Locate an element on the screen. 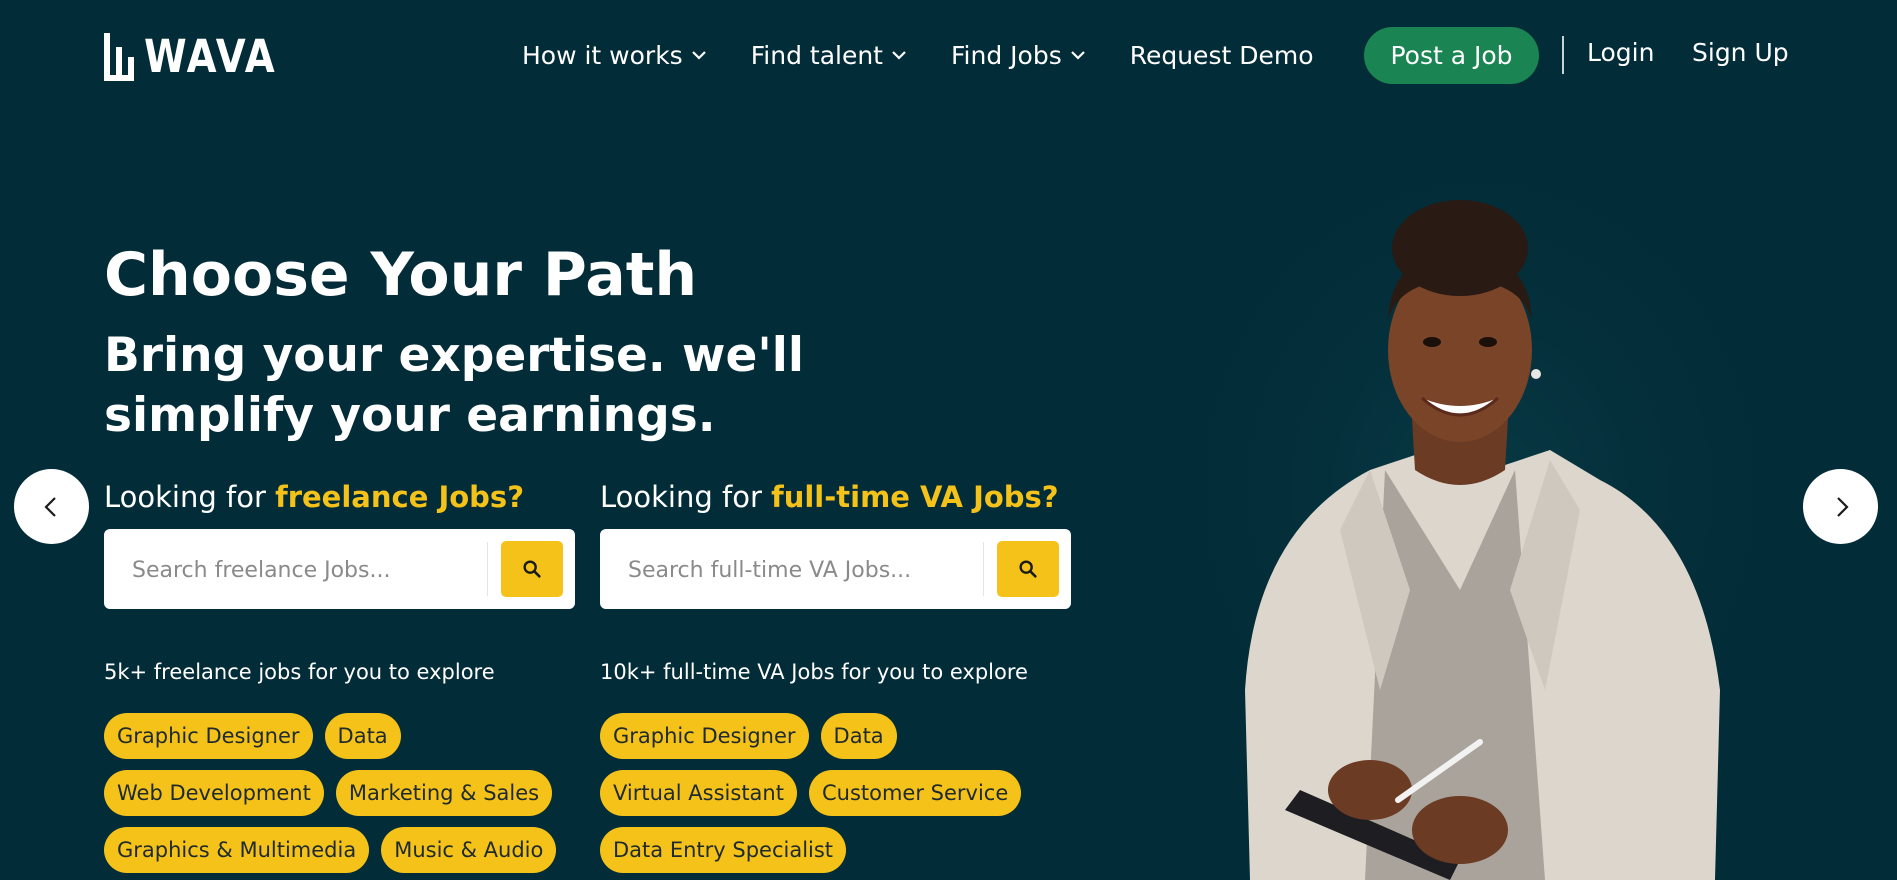  chevron-left-icon is located at coordinates (49, 506).